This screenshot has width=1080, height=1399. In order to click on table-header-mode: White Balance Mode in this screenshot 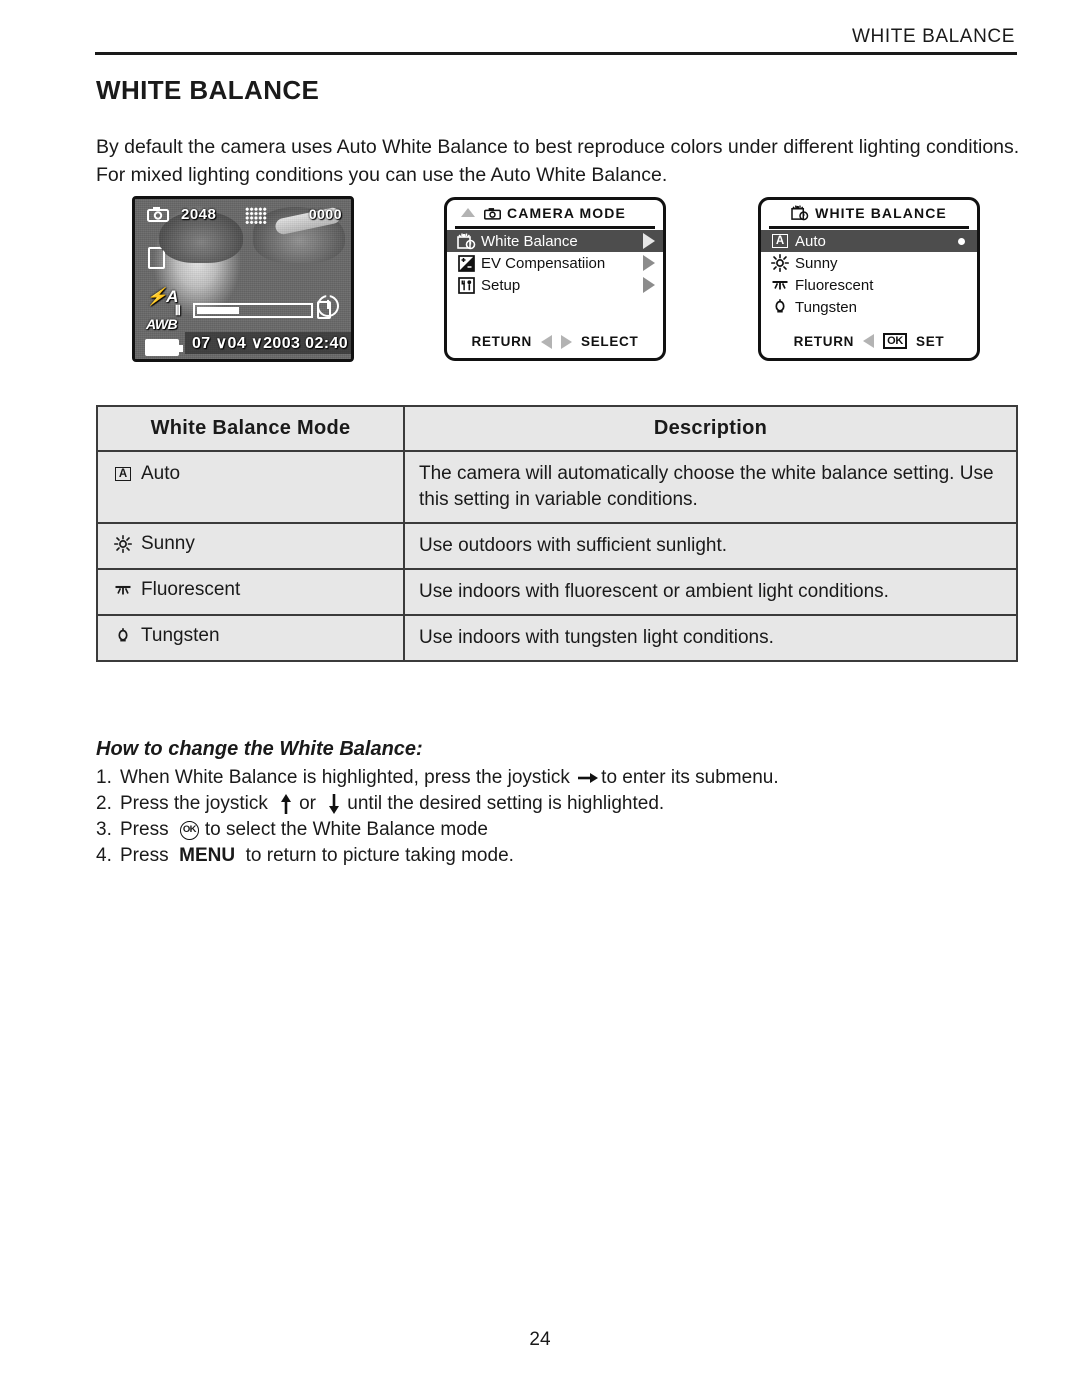, I will do `click(250, 428)`.